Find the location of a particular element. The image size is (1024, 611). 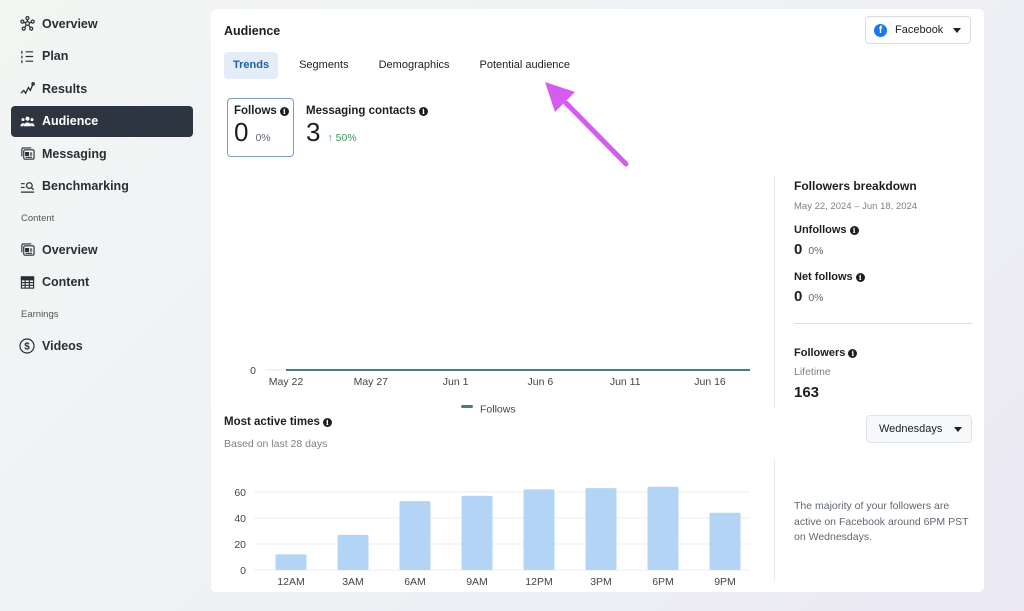

sidebar-item-videos: $ Videos is located at coordinates (102, 345).